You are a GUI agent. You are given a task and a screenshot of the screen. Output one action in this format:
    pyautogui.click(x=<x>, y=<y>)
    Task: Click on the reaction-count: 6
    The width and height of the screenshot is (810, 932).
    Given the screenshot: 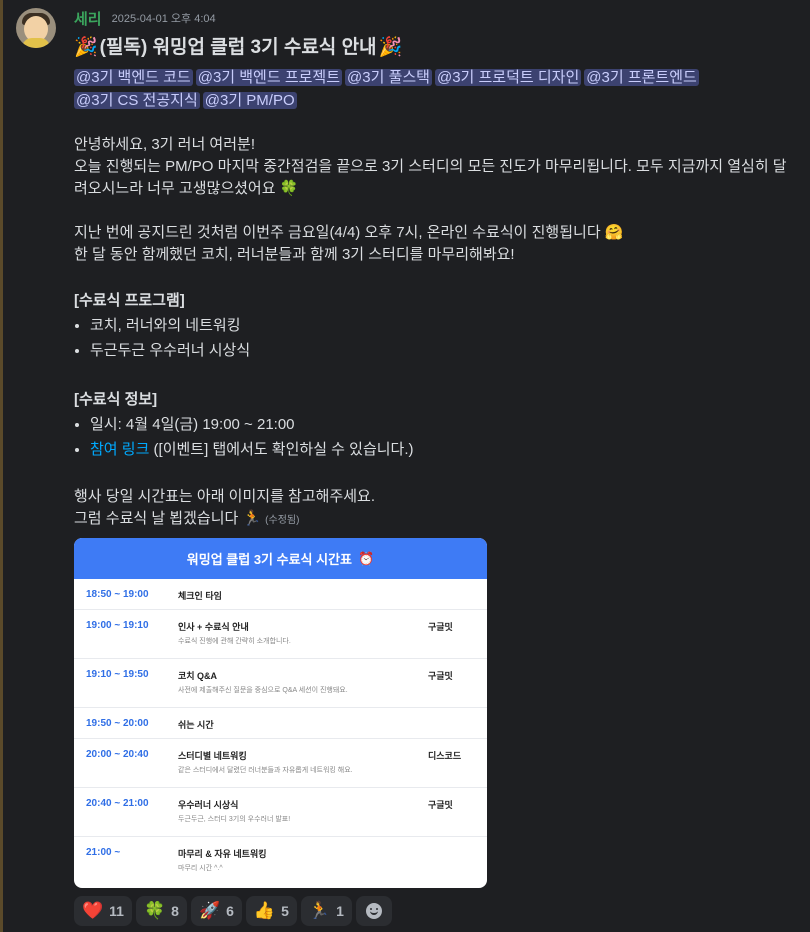 What is the action you would take?
    pyautogui.click(x=230, y=911)
    